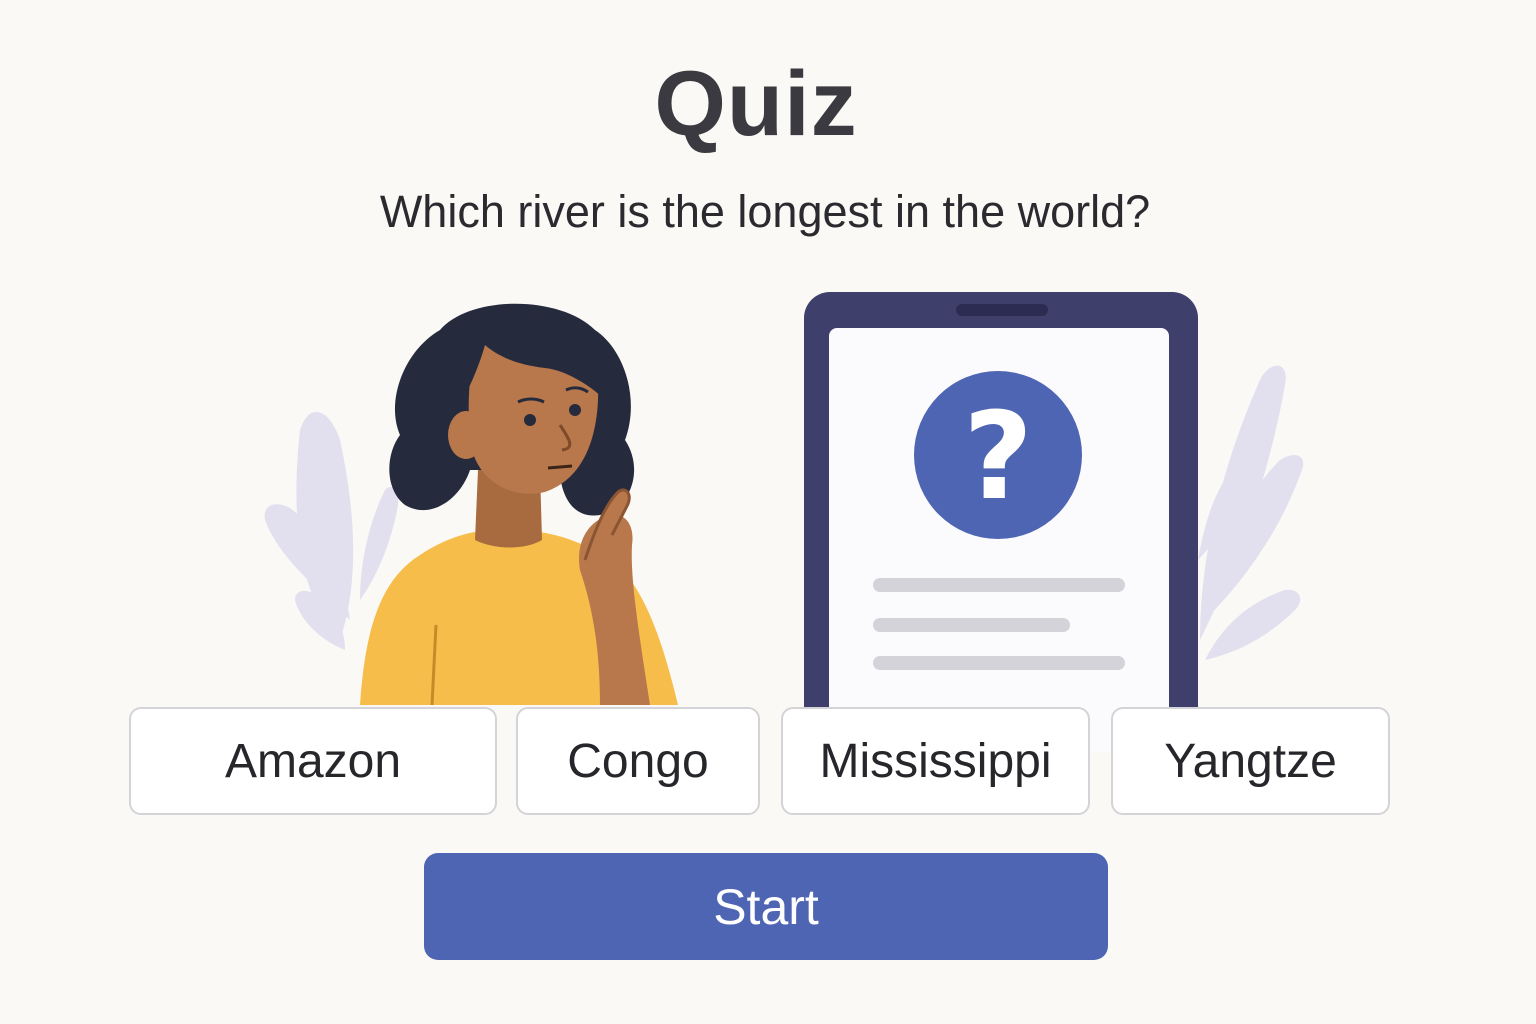 The height and width of the screenshot is (1024, 1536). What do you see at coordinates (766, 906) in the screenshot?
I see `start-button: Start` at bounding box center [766, 906].